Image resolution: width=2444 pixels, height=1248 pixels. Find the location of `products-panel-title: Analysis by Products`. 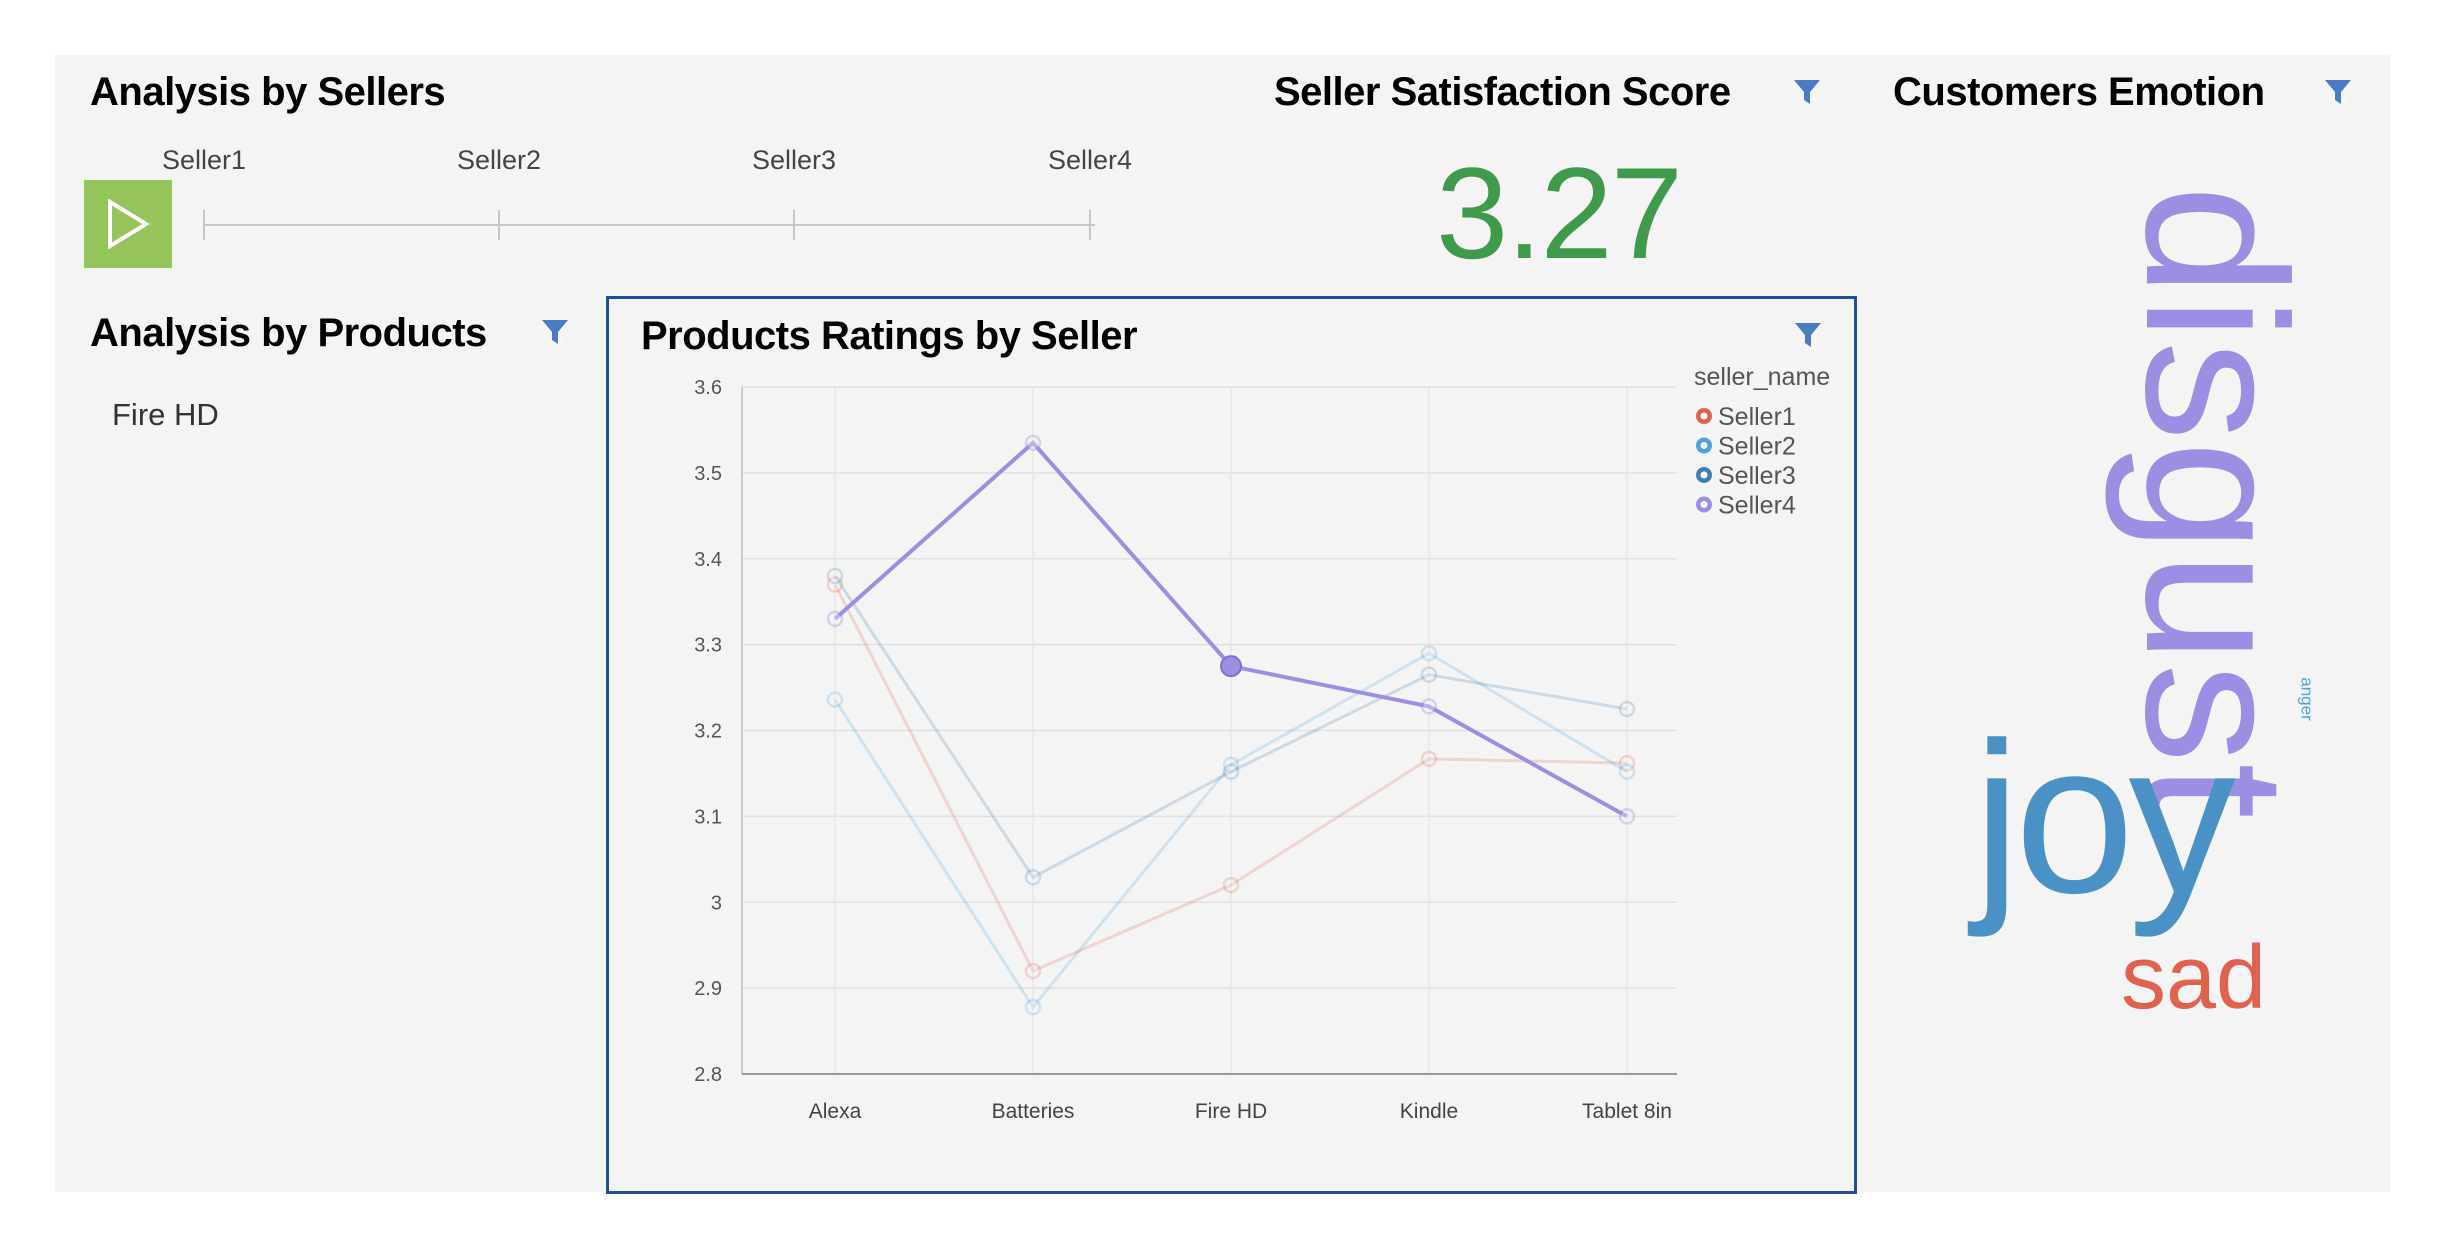

products-panel-title: Analysis by Products is located at coordinates (288, 333).